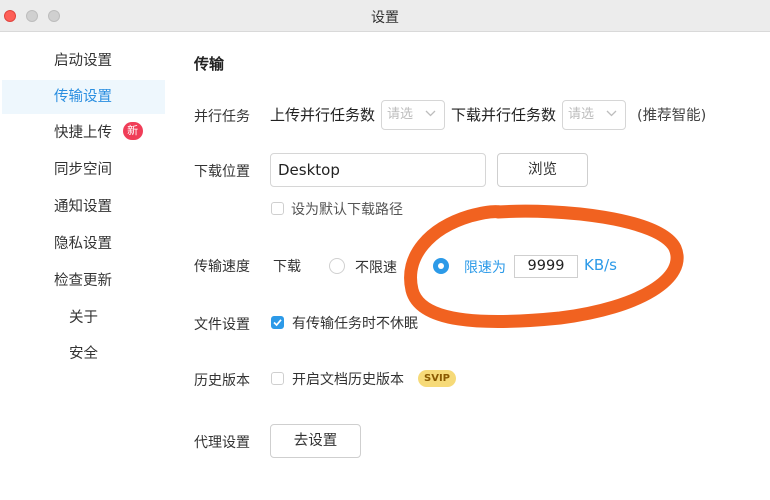 Image resolution: width=770 pixels, height=500 pixels. I want to click on sidebar-item-label: 关于, so click(83, 318).